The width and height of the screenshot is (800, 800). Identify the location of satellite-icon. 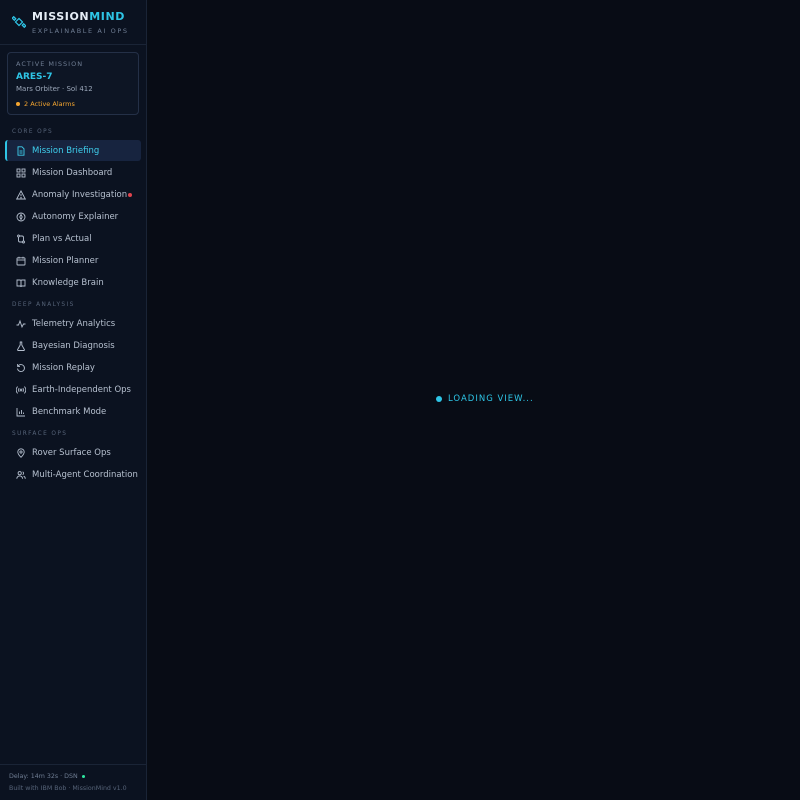
(19, 22).